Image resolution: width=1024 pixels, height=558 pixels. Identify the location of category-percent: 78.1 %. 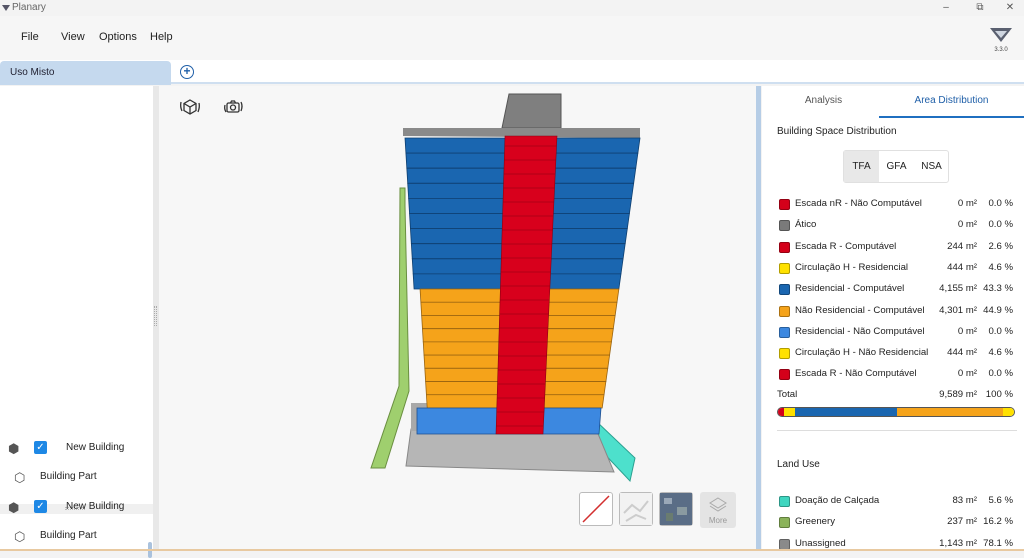
(998, 543).